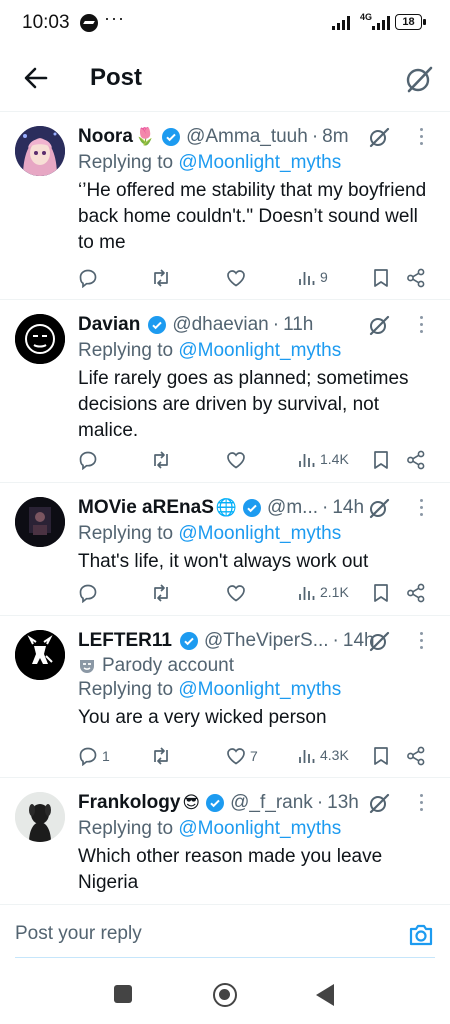 This screenshot has width=450, height=1024. I want to click on share-icon, so click(416, 460).